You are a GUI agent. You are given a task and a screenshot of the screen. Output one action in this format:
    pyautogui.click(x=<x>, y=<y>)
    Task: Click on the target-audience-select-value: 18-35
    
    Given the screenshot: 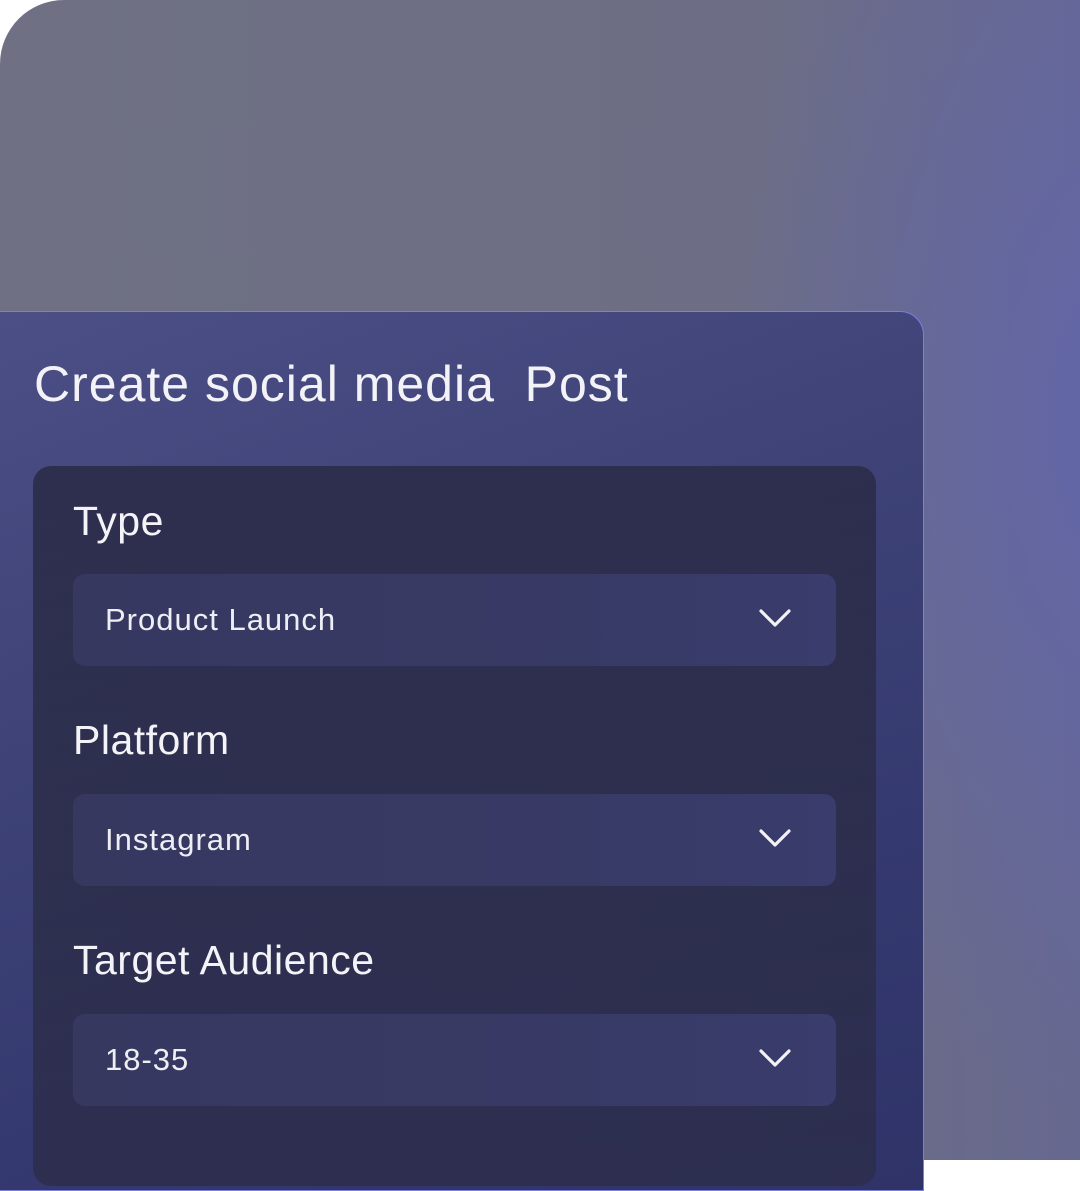 What is the action you would take?
    pyautogui.click(x=147, y=1059)
    